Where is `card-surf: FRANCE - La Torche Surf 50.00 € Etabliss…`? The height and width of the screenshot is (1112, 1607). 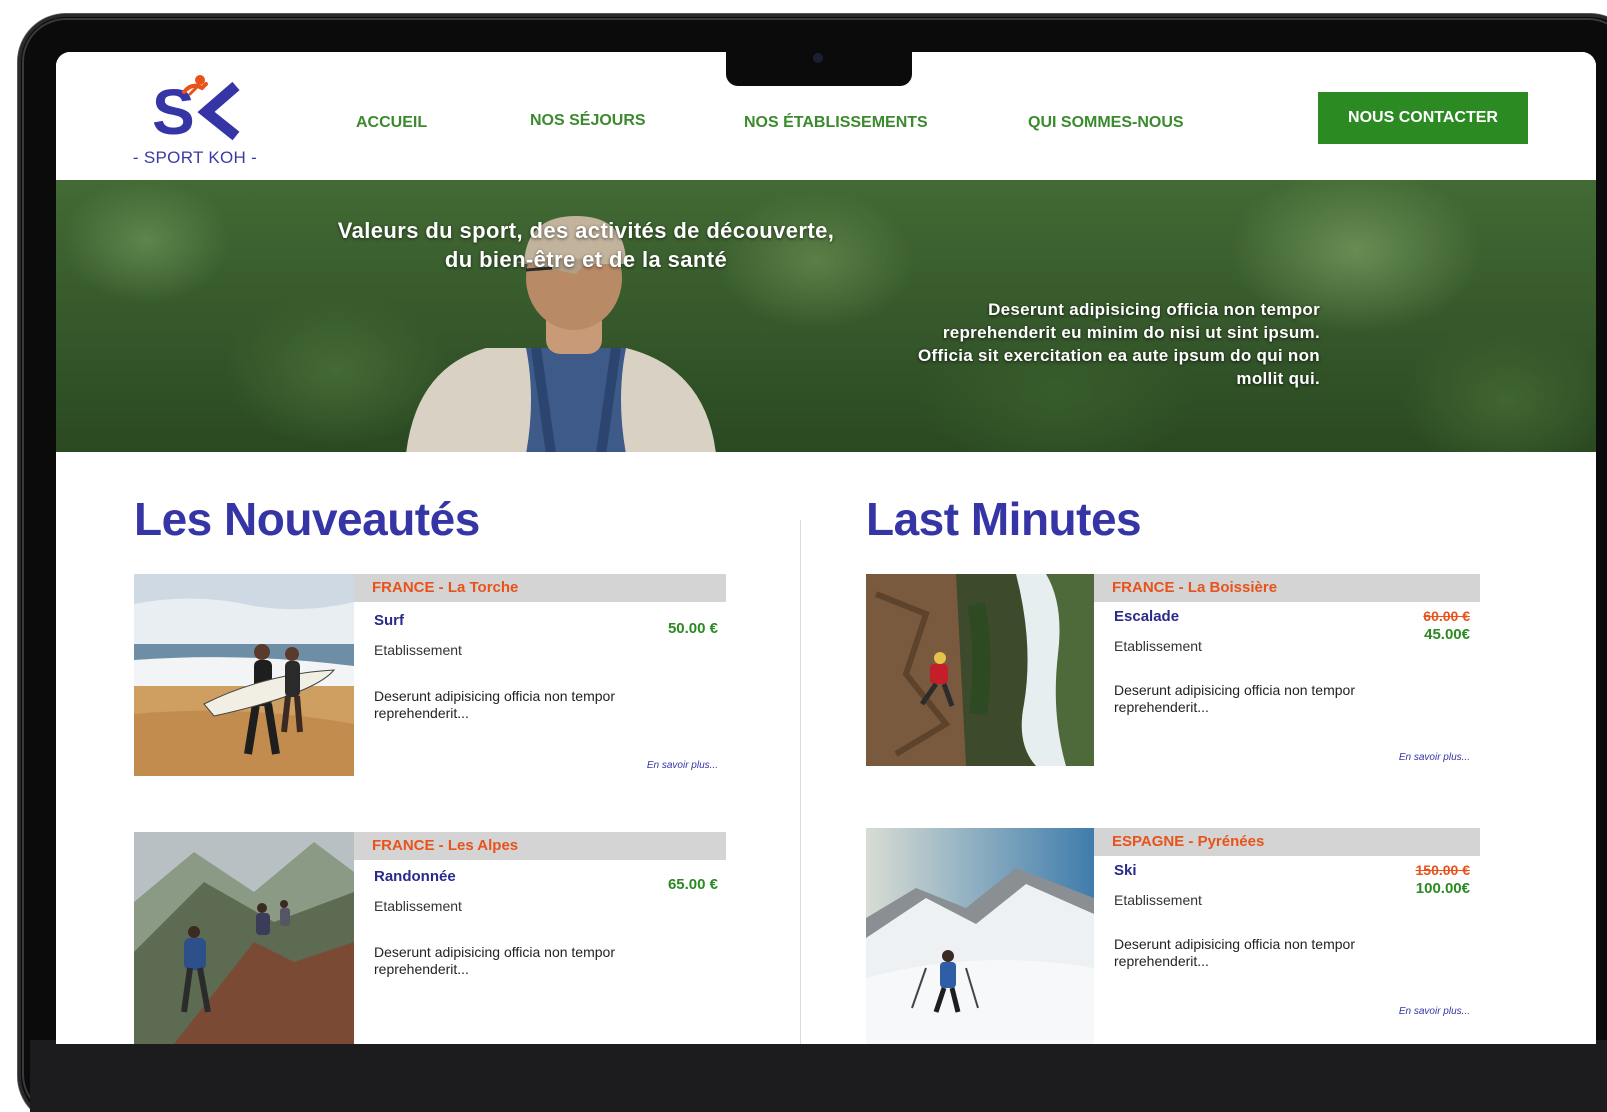 card-surf: FRANCE - La Torche Surf 50.00 € Etabliss… is located at coordinates (431, 676).